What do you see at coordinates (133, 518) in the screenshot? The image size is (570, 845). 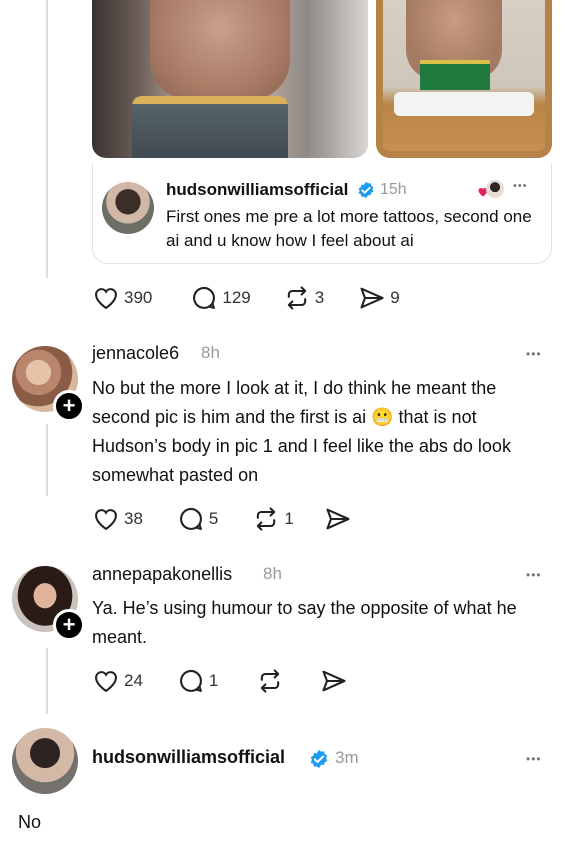 I see `like-count: 38` at bounding box center [133, 518].